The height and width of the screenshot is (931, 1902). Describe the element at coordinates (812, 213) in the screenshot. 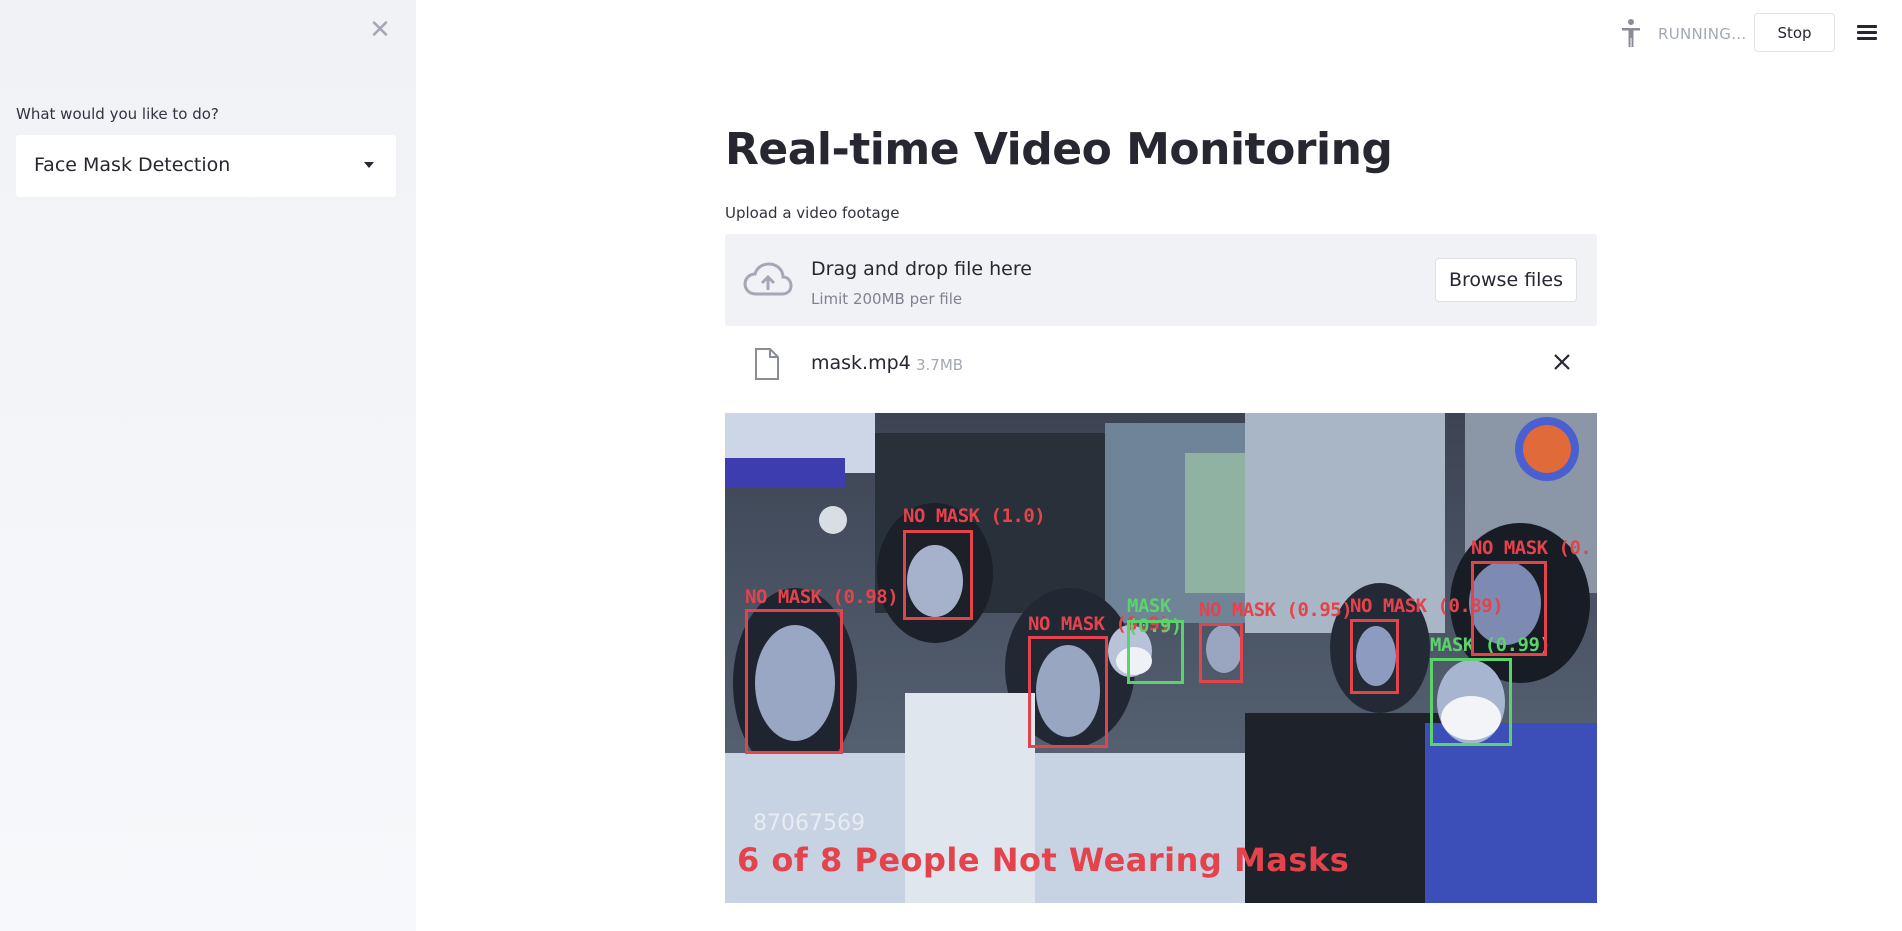

I see `uploader-label: Upload a video footage` at that location.